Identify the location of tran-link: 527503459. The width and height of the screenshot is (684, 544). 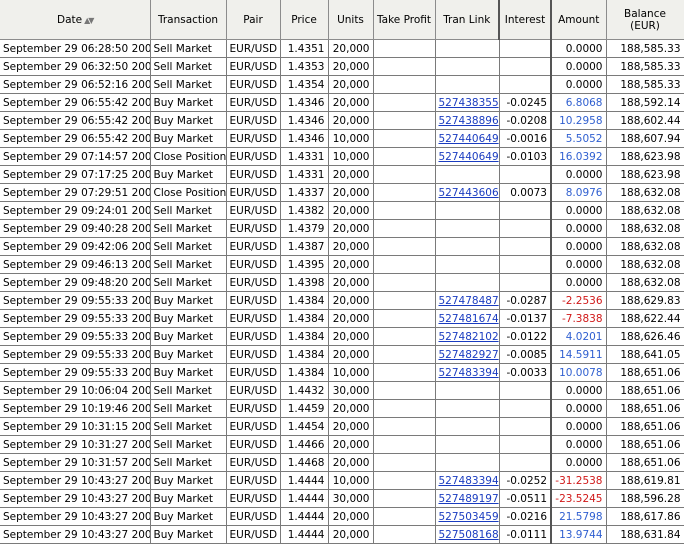
(469, 517).